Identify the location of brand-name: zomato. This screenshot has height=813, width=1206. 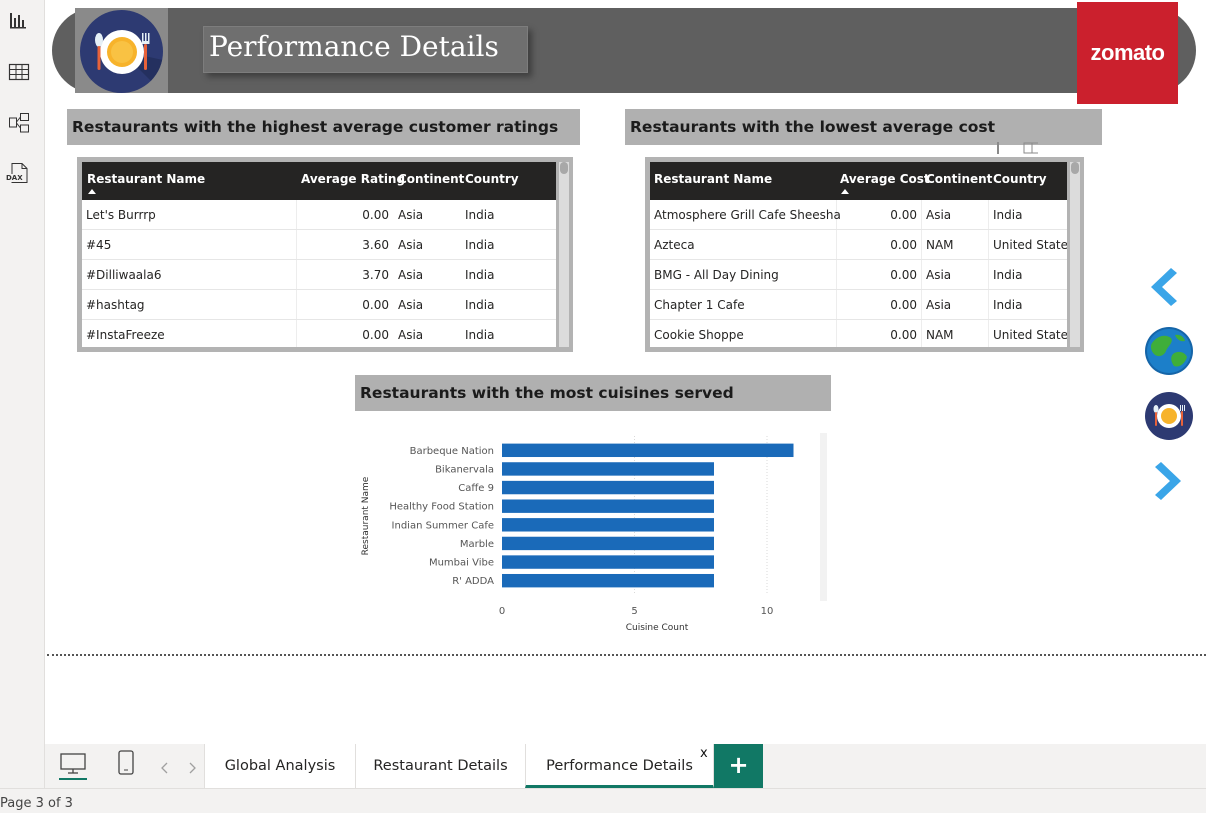
(1128, 52).